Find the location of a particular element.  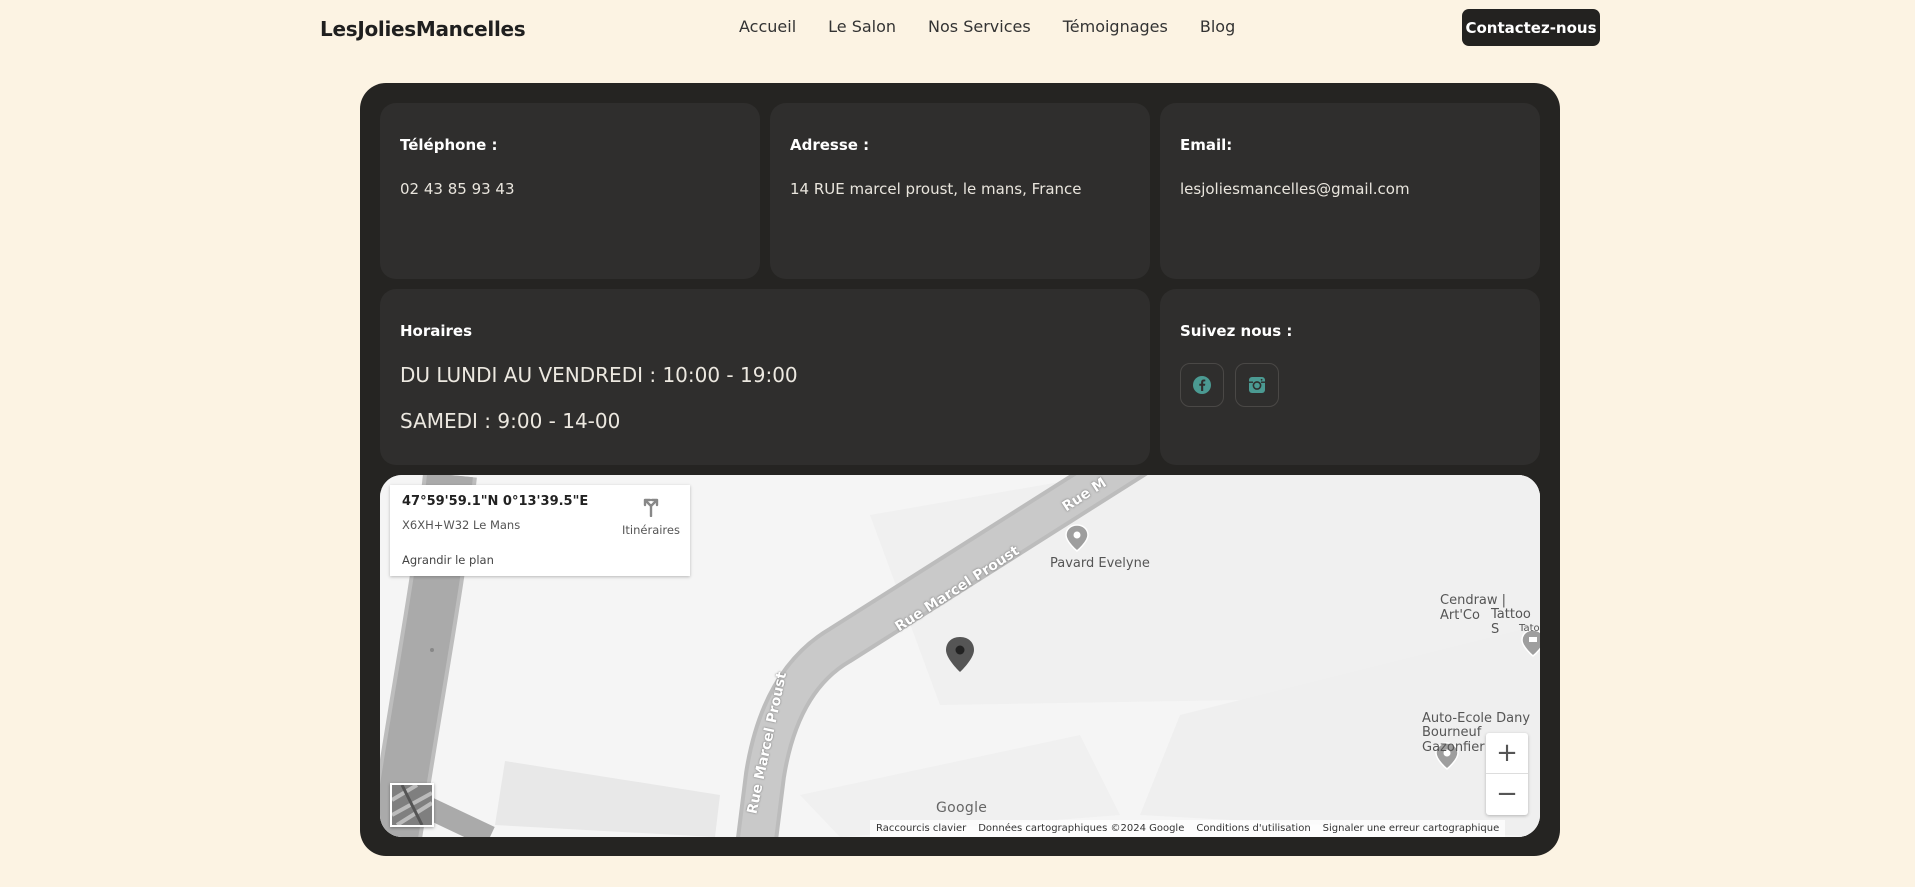

phone-card: Téléphone : 02 43 85 93 43 is located at coordinates (570, 191).